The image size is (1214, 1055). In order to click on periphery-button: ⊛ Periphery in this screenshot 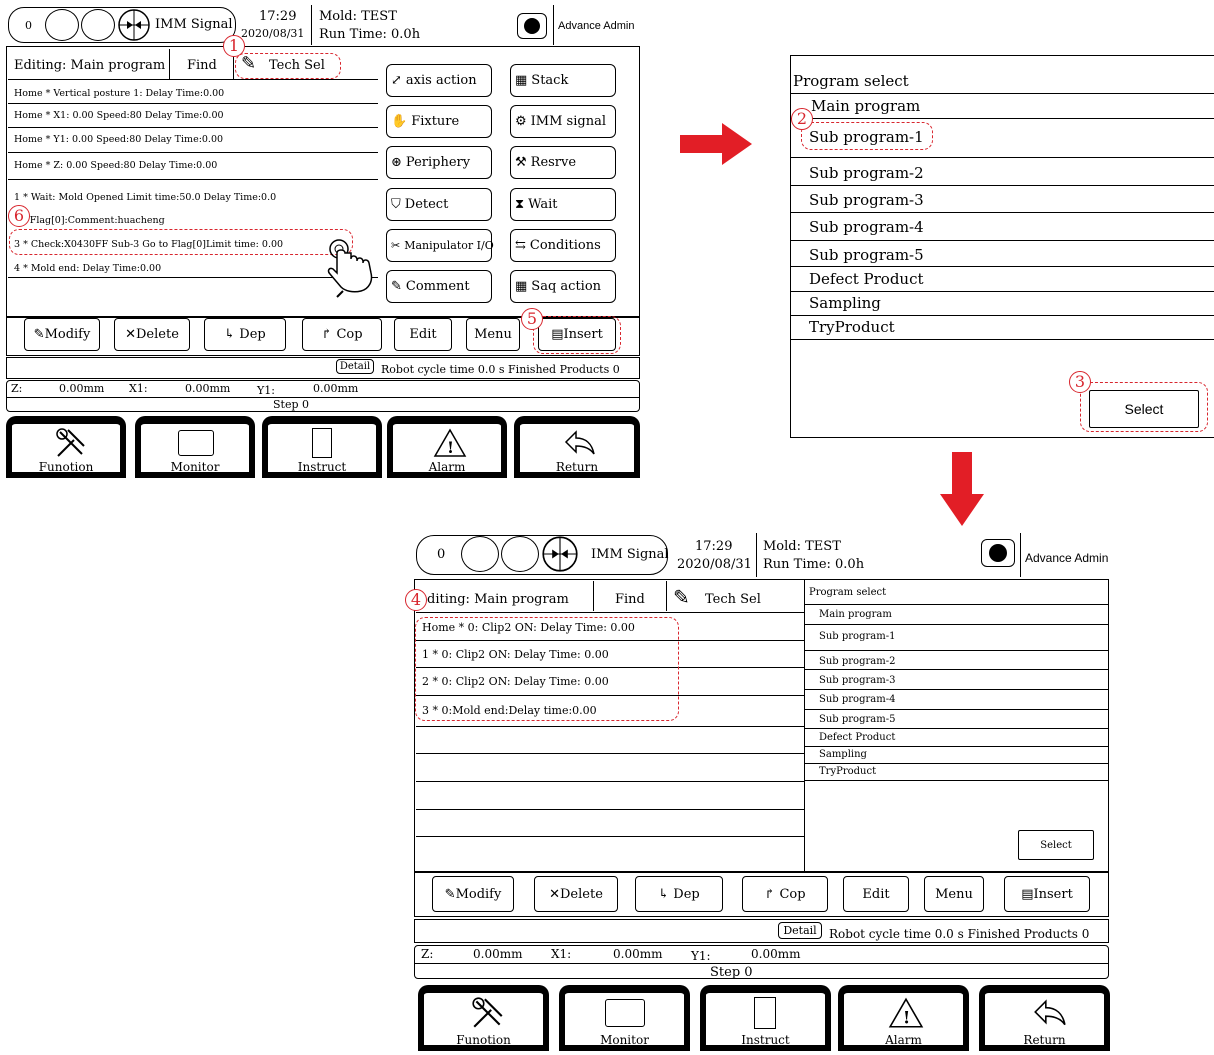, I will do `click(439, 162)`.